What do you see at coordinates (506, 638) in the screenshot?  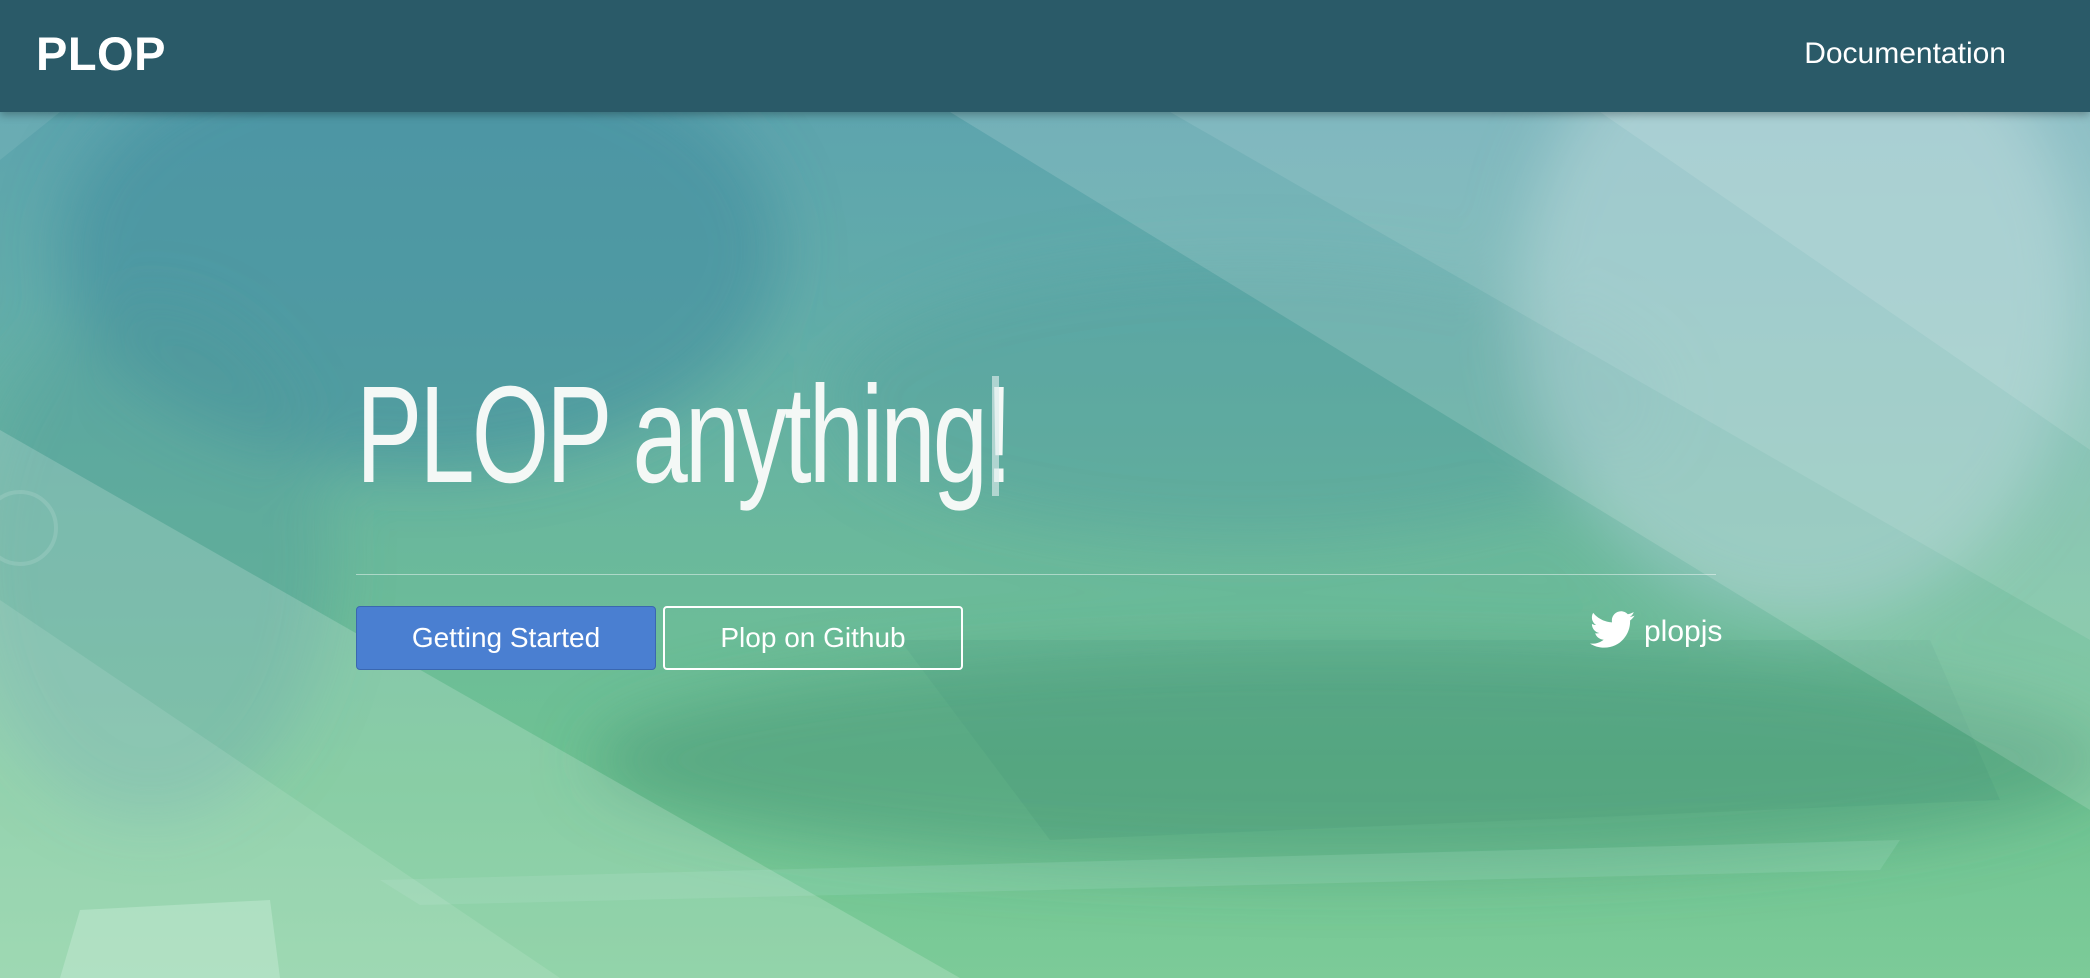 I see `getting-started-button: Getting Started` at bounding box center [506, 638].